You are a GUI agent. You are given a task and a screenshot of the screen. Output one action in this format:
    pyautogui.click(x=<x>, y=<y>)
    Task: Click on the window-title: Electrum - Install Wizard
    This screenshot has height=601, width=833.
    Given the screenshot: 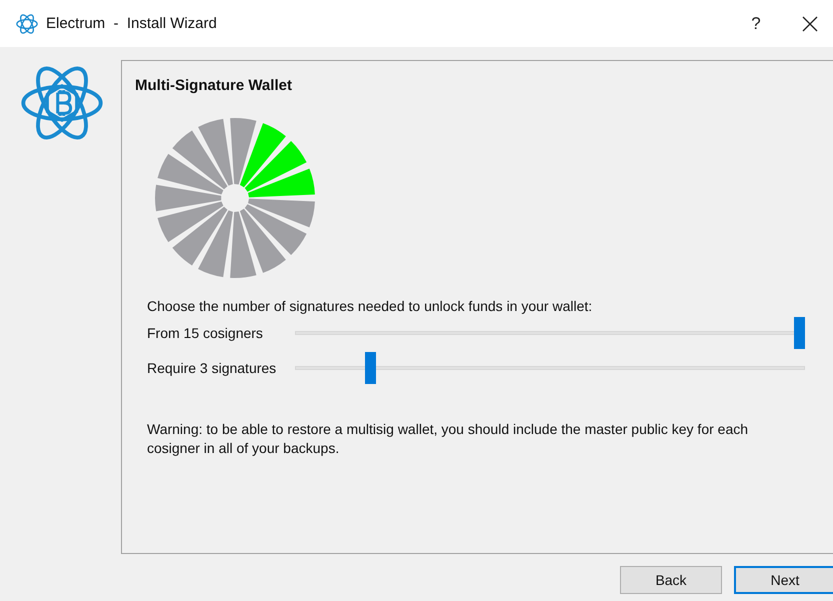 What is the action you would take?
    pyautogui.click(x=131, y=23)
    